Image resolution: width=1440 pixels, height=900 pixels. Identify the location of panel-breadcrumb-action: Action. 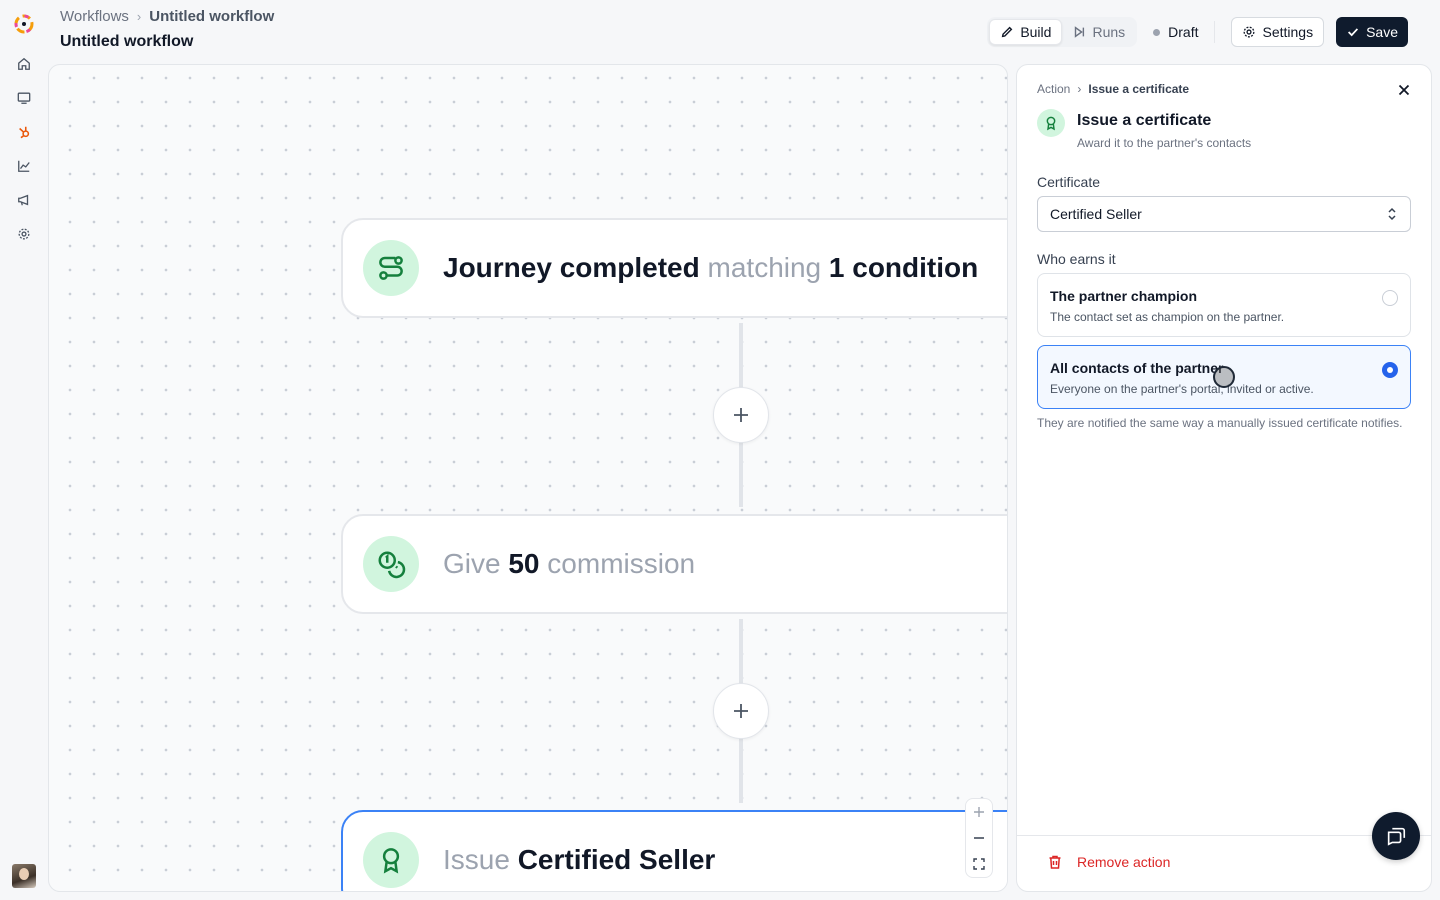
(1053, 89).